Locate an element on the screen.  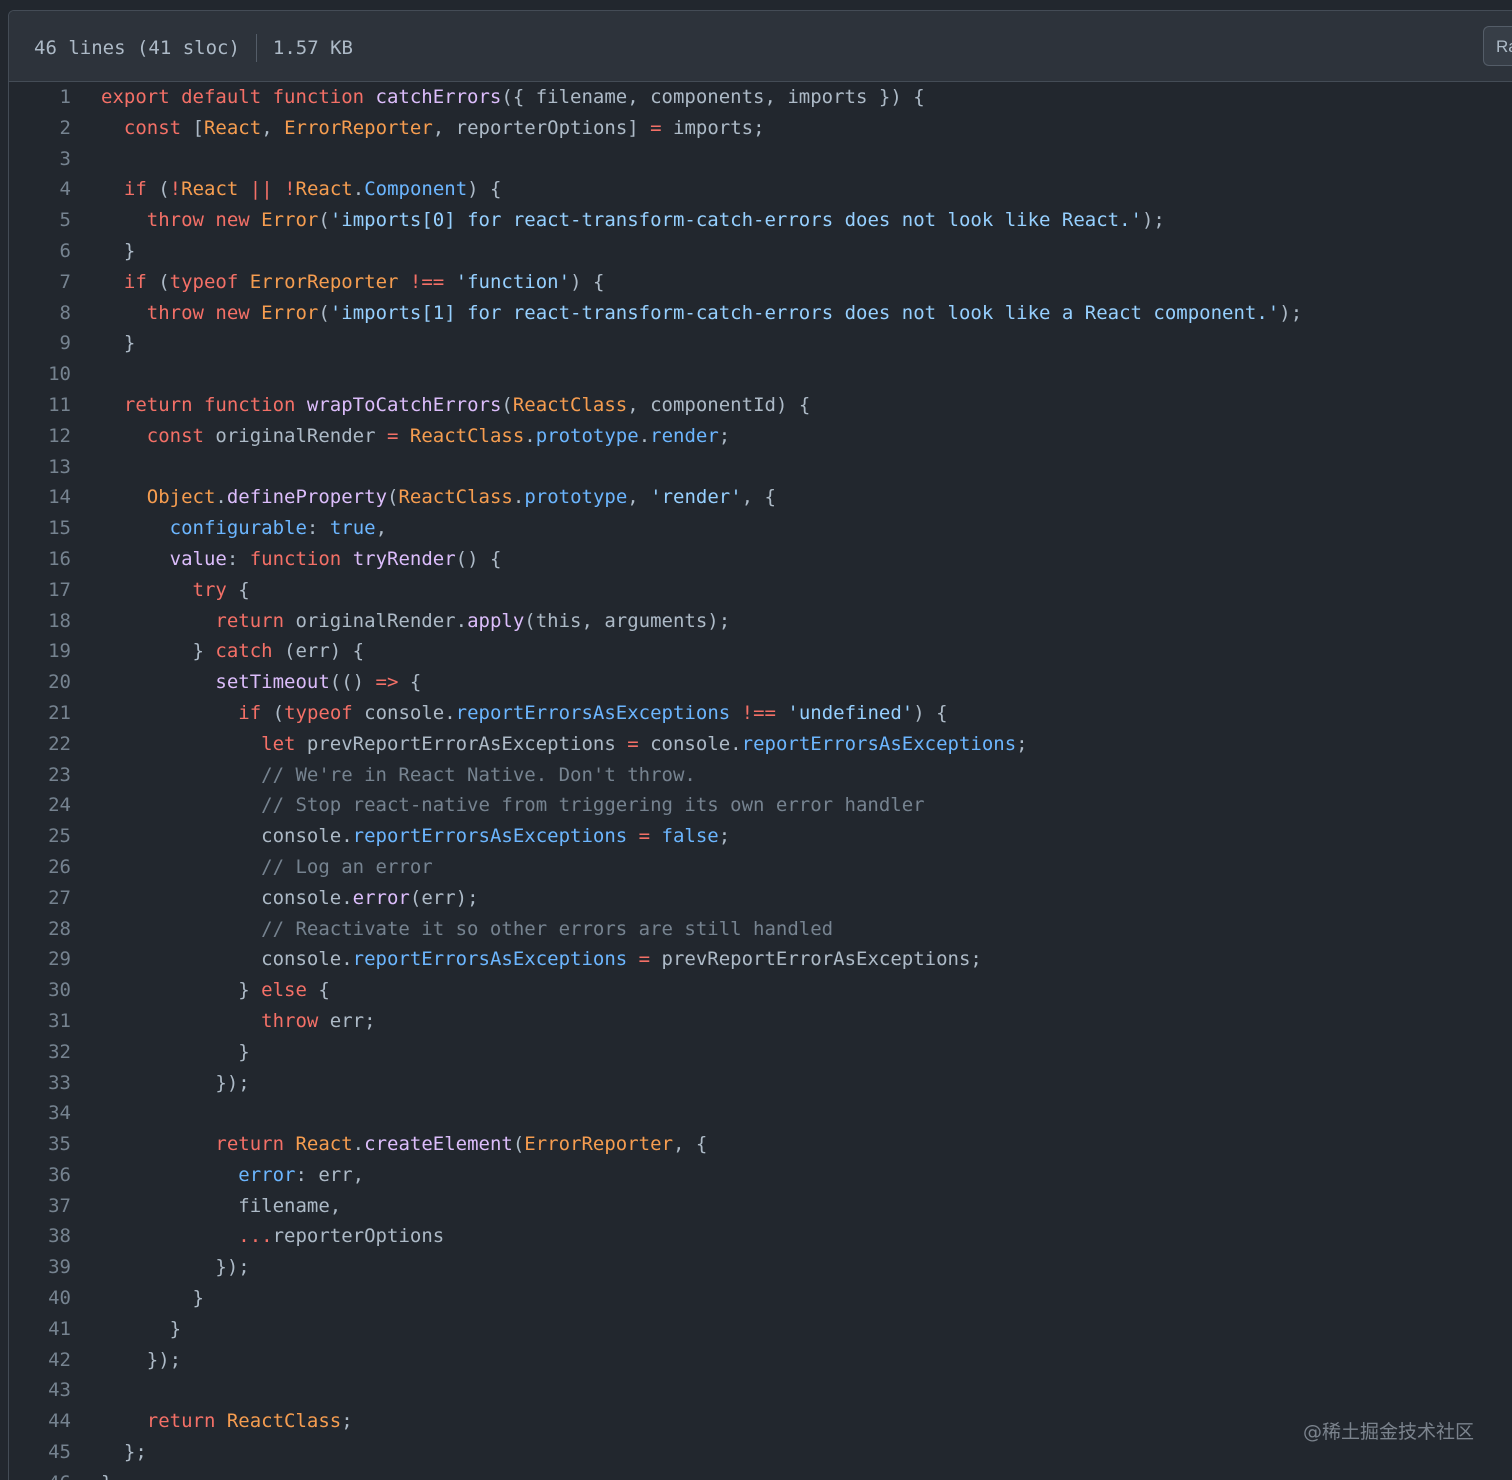
line-number: 14 is located at coordinates (40, 497).